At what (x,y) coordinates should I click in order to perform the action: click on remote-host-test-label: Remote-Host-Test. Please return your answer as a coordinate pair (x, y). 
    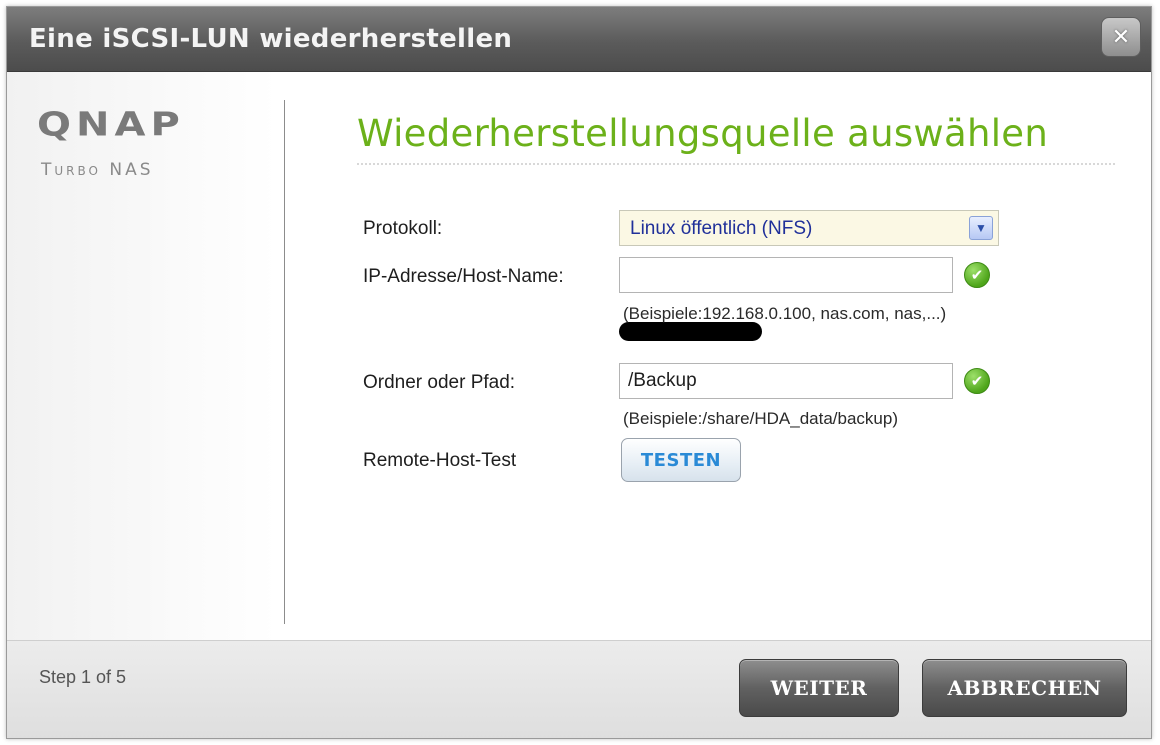
    Looking at the image, I should click on (440, 460).